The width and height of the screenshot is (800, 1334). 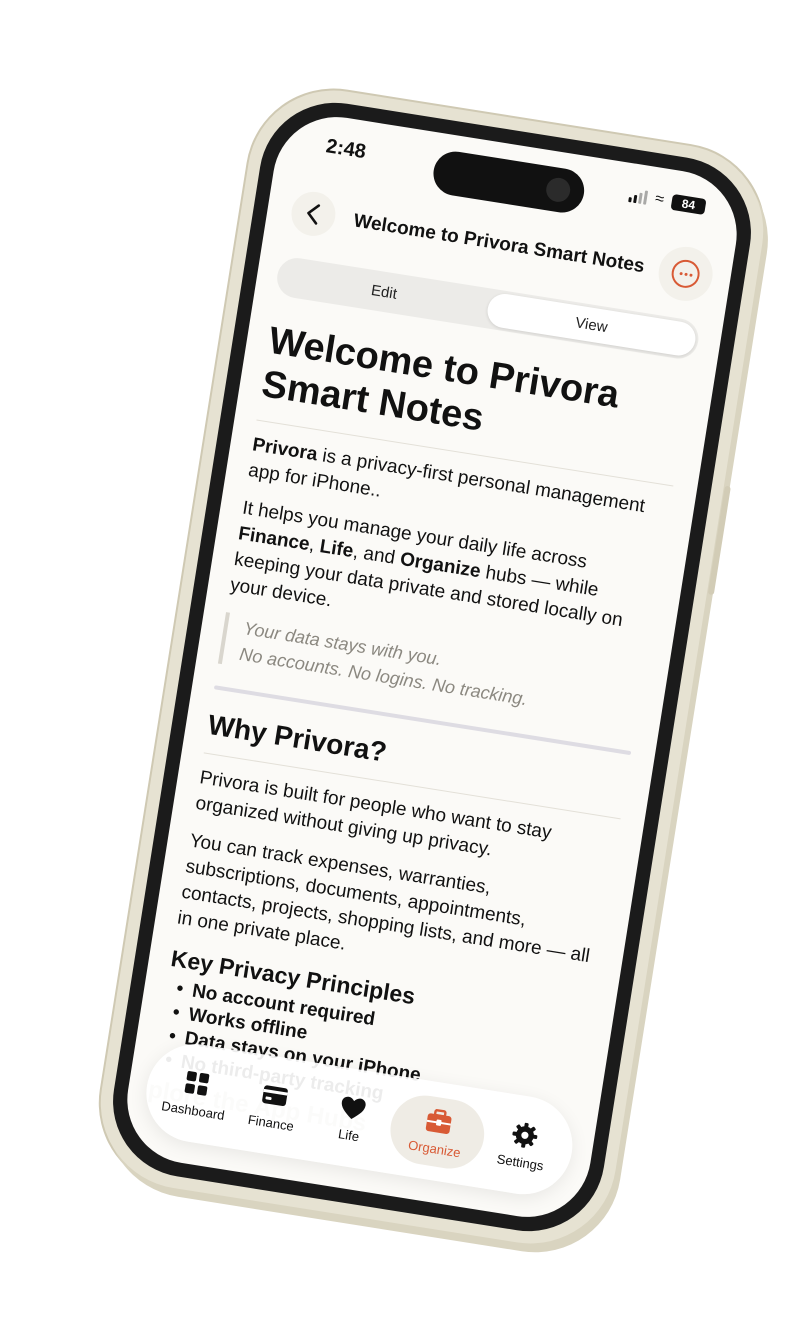 I want to click on more-options-button, so click(x=685, y=273).